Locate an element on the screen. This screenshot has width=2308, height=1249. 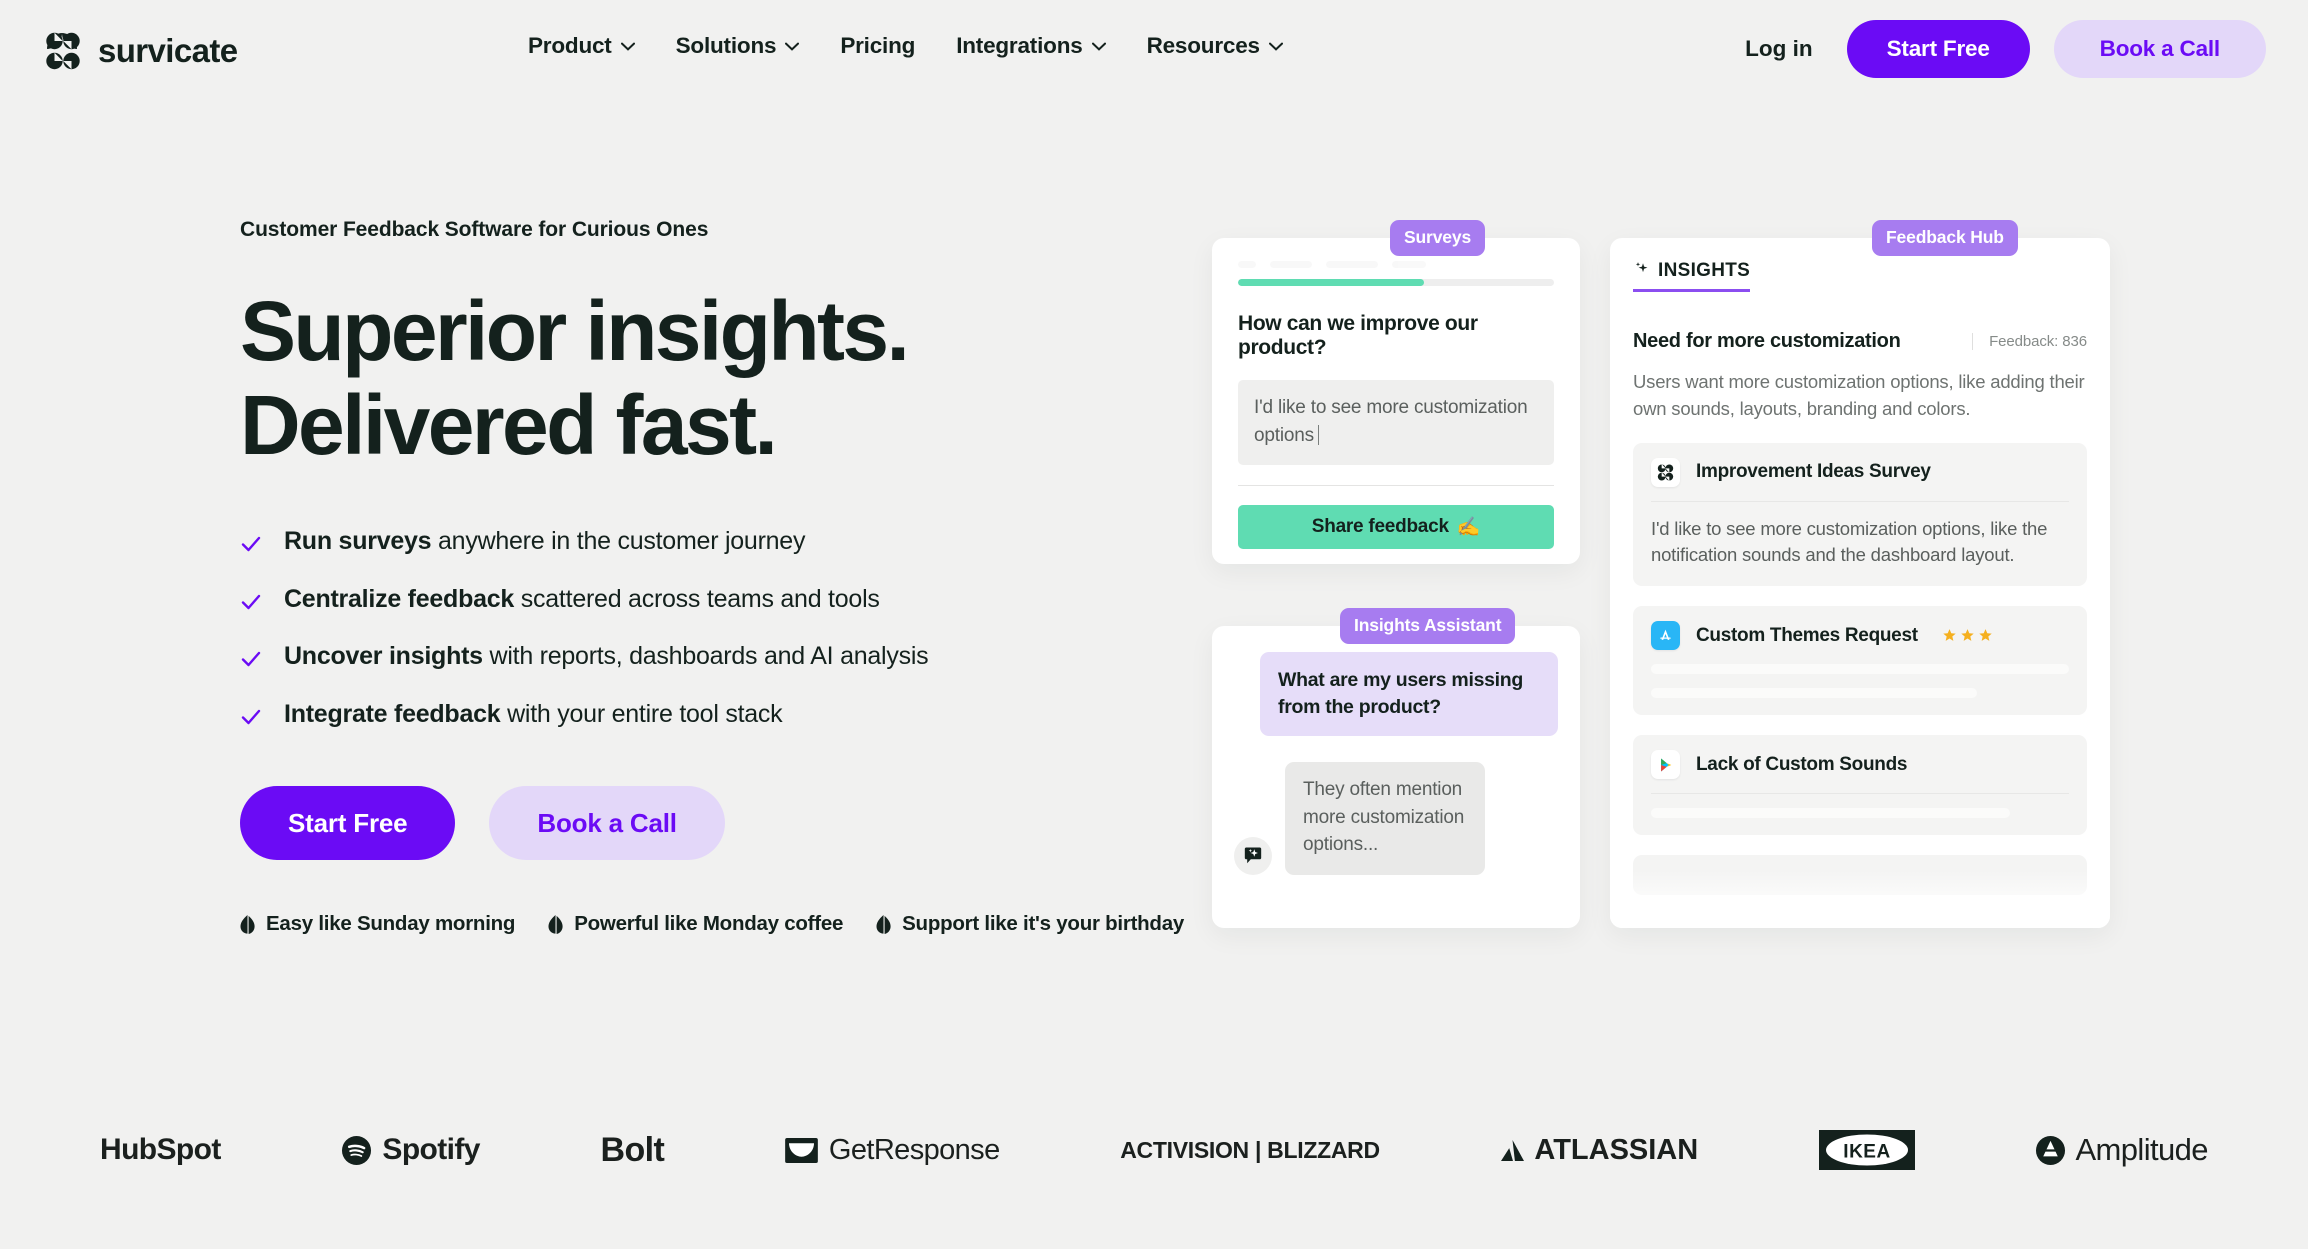
nav-item-pricing: Pricing is located at coordinates (877, 46).